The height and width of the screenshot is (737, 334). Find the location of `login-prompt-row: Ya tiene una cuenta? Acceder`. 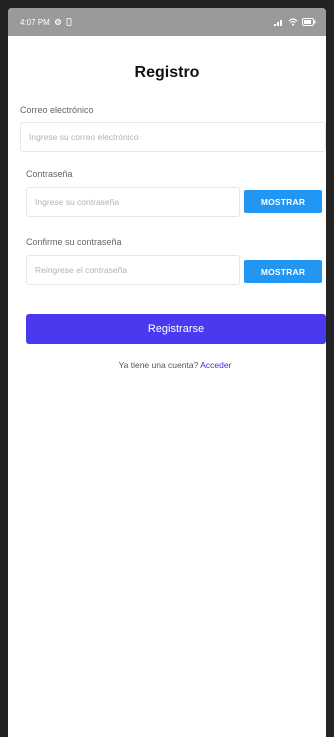

login-prompt-row: Ya tiene una cuenta? Acceder is located at coordinates (167, 365).